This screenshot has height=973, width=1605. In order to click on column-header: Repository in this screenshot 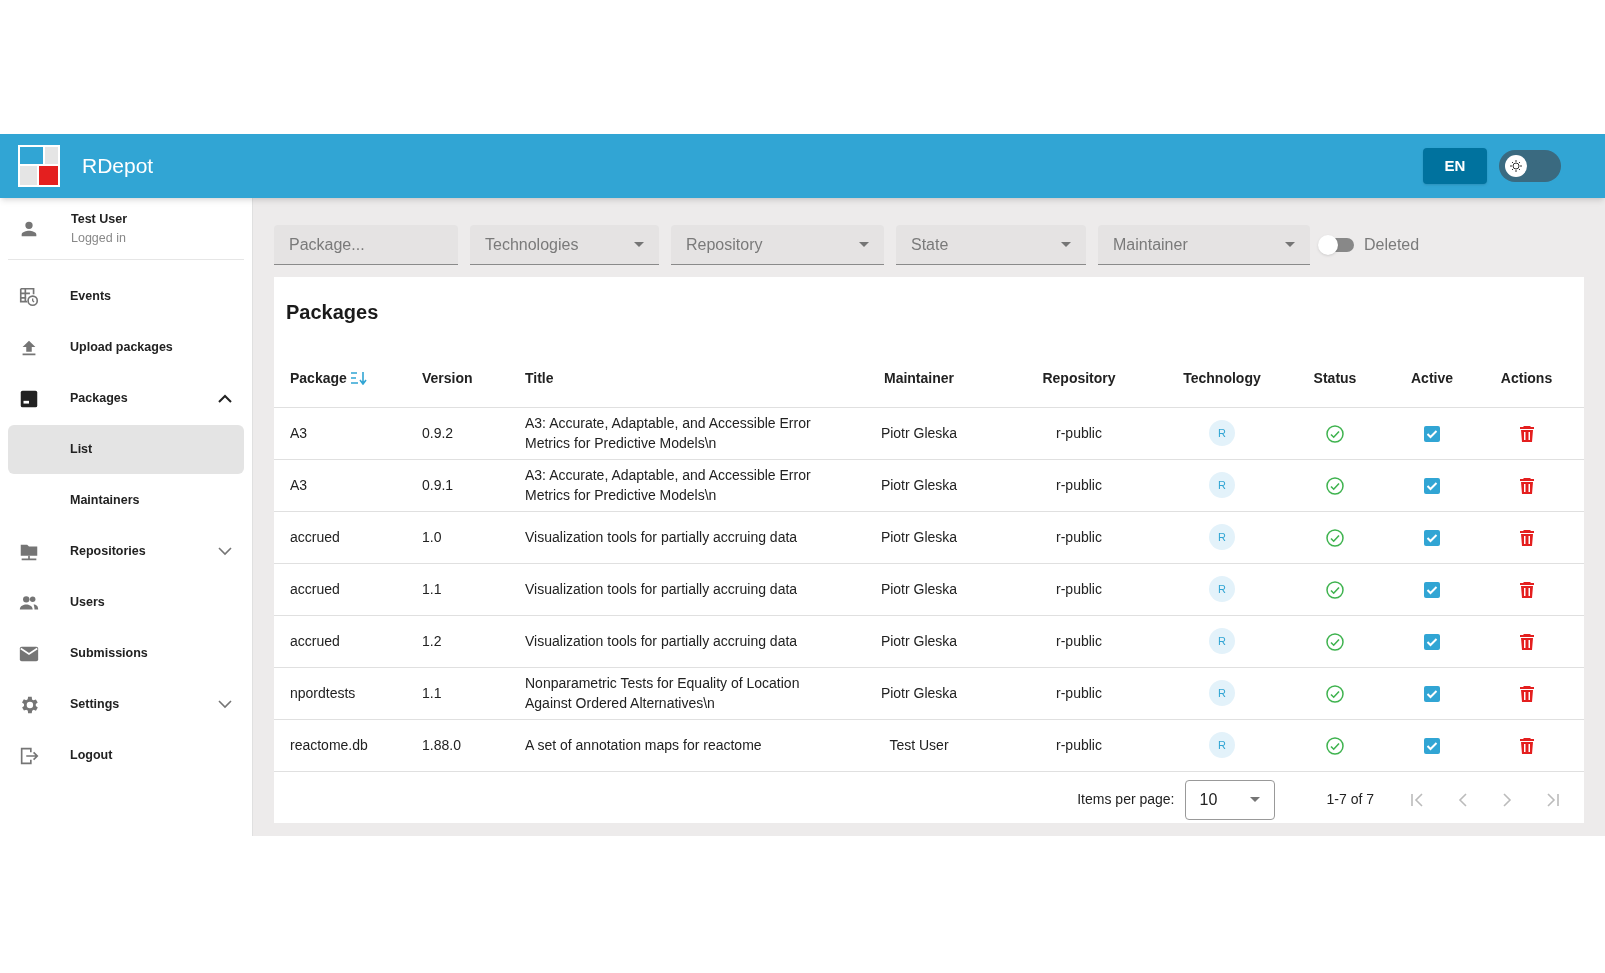, I will do `click(1079, 379)`.